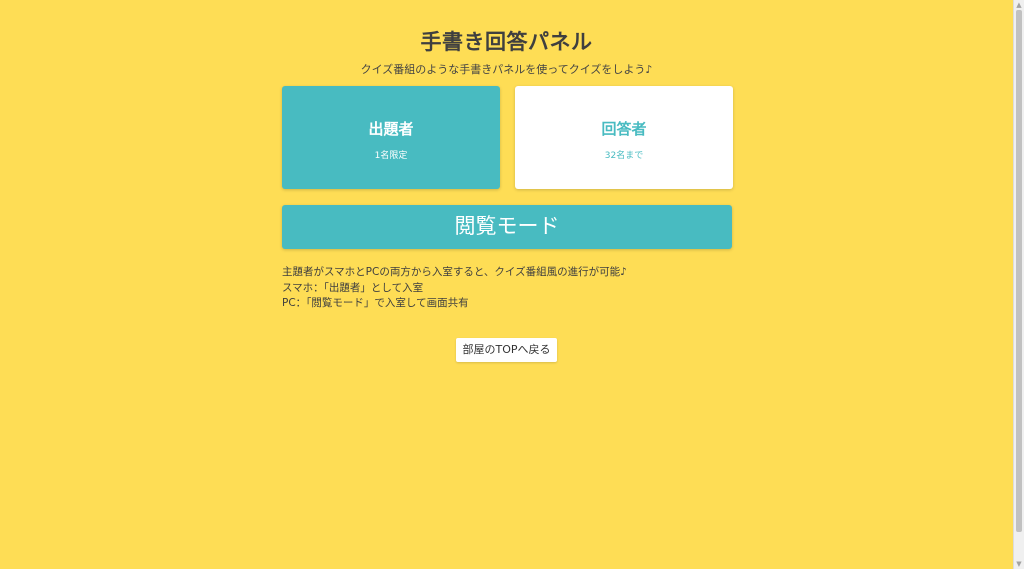 This screenshot has height=569, width=1024. Describe the element at coordinates (624, 156) in the screenshot. I see `answerer-role-limit: 32名まで` at that location.